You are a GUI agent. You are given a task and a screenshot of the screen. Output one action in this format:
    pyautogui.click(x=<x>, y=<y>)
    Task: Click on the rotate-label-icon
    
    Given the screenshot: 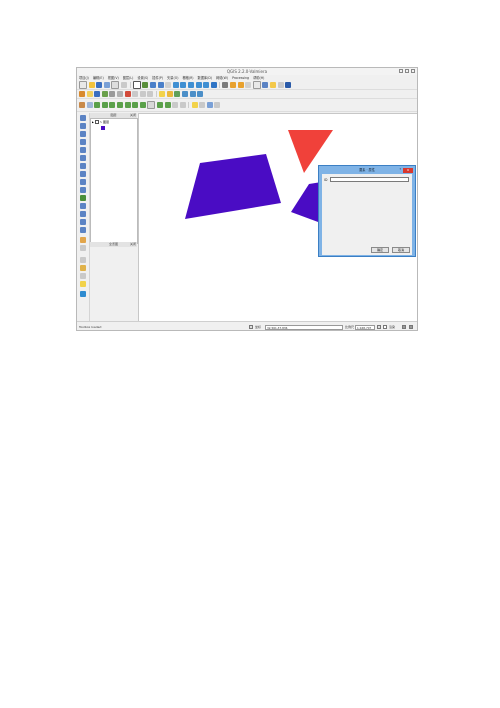 What is the action you would take?
    pyautogui.click(x=192, y=94)
    